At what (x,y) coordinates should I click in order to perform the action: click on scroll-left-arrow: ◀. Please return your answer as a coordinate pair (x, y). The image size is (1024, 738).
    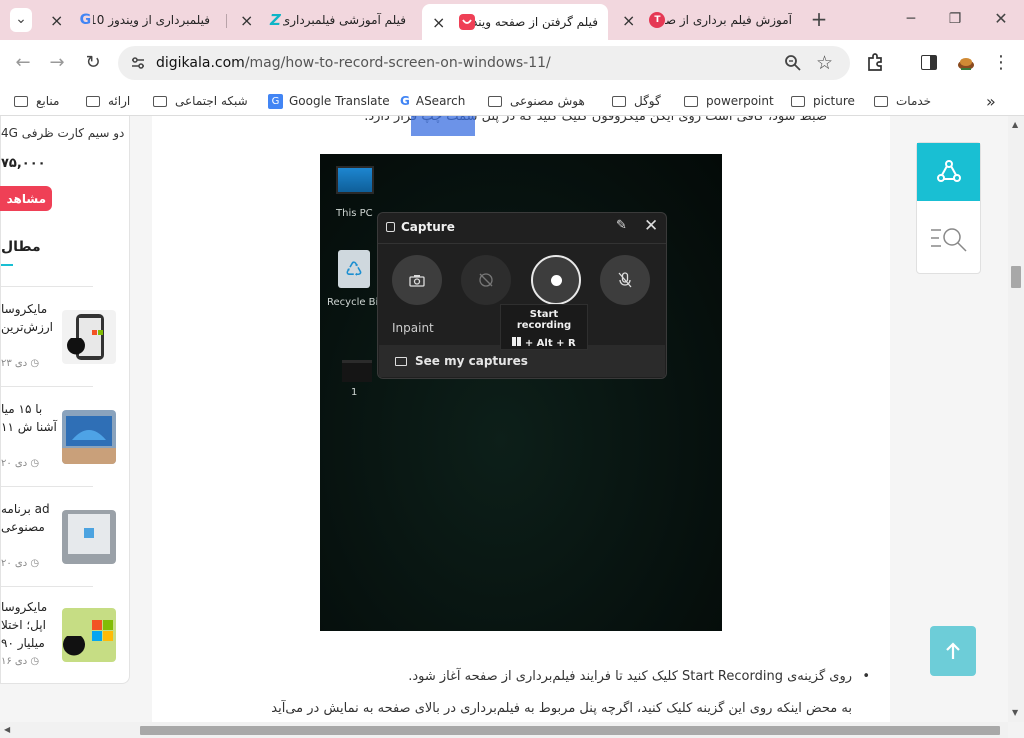
    Looking at the image, I should click on (7, 729).